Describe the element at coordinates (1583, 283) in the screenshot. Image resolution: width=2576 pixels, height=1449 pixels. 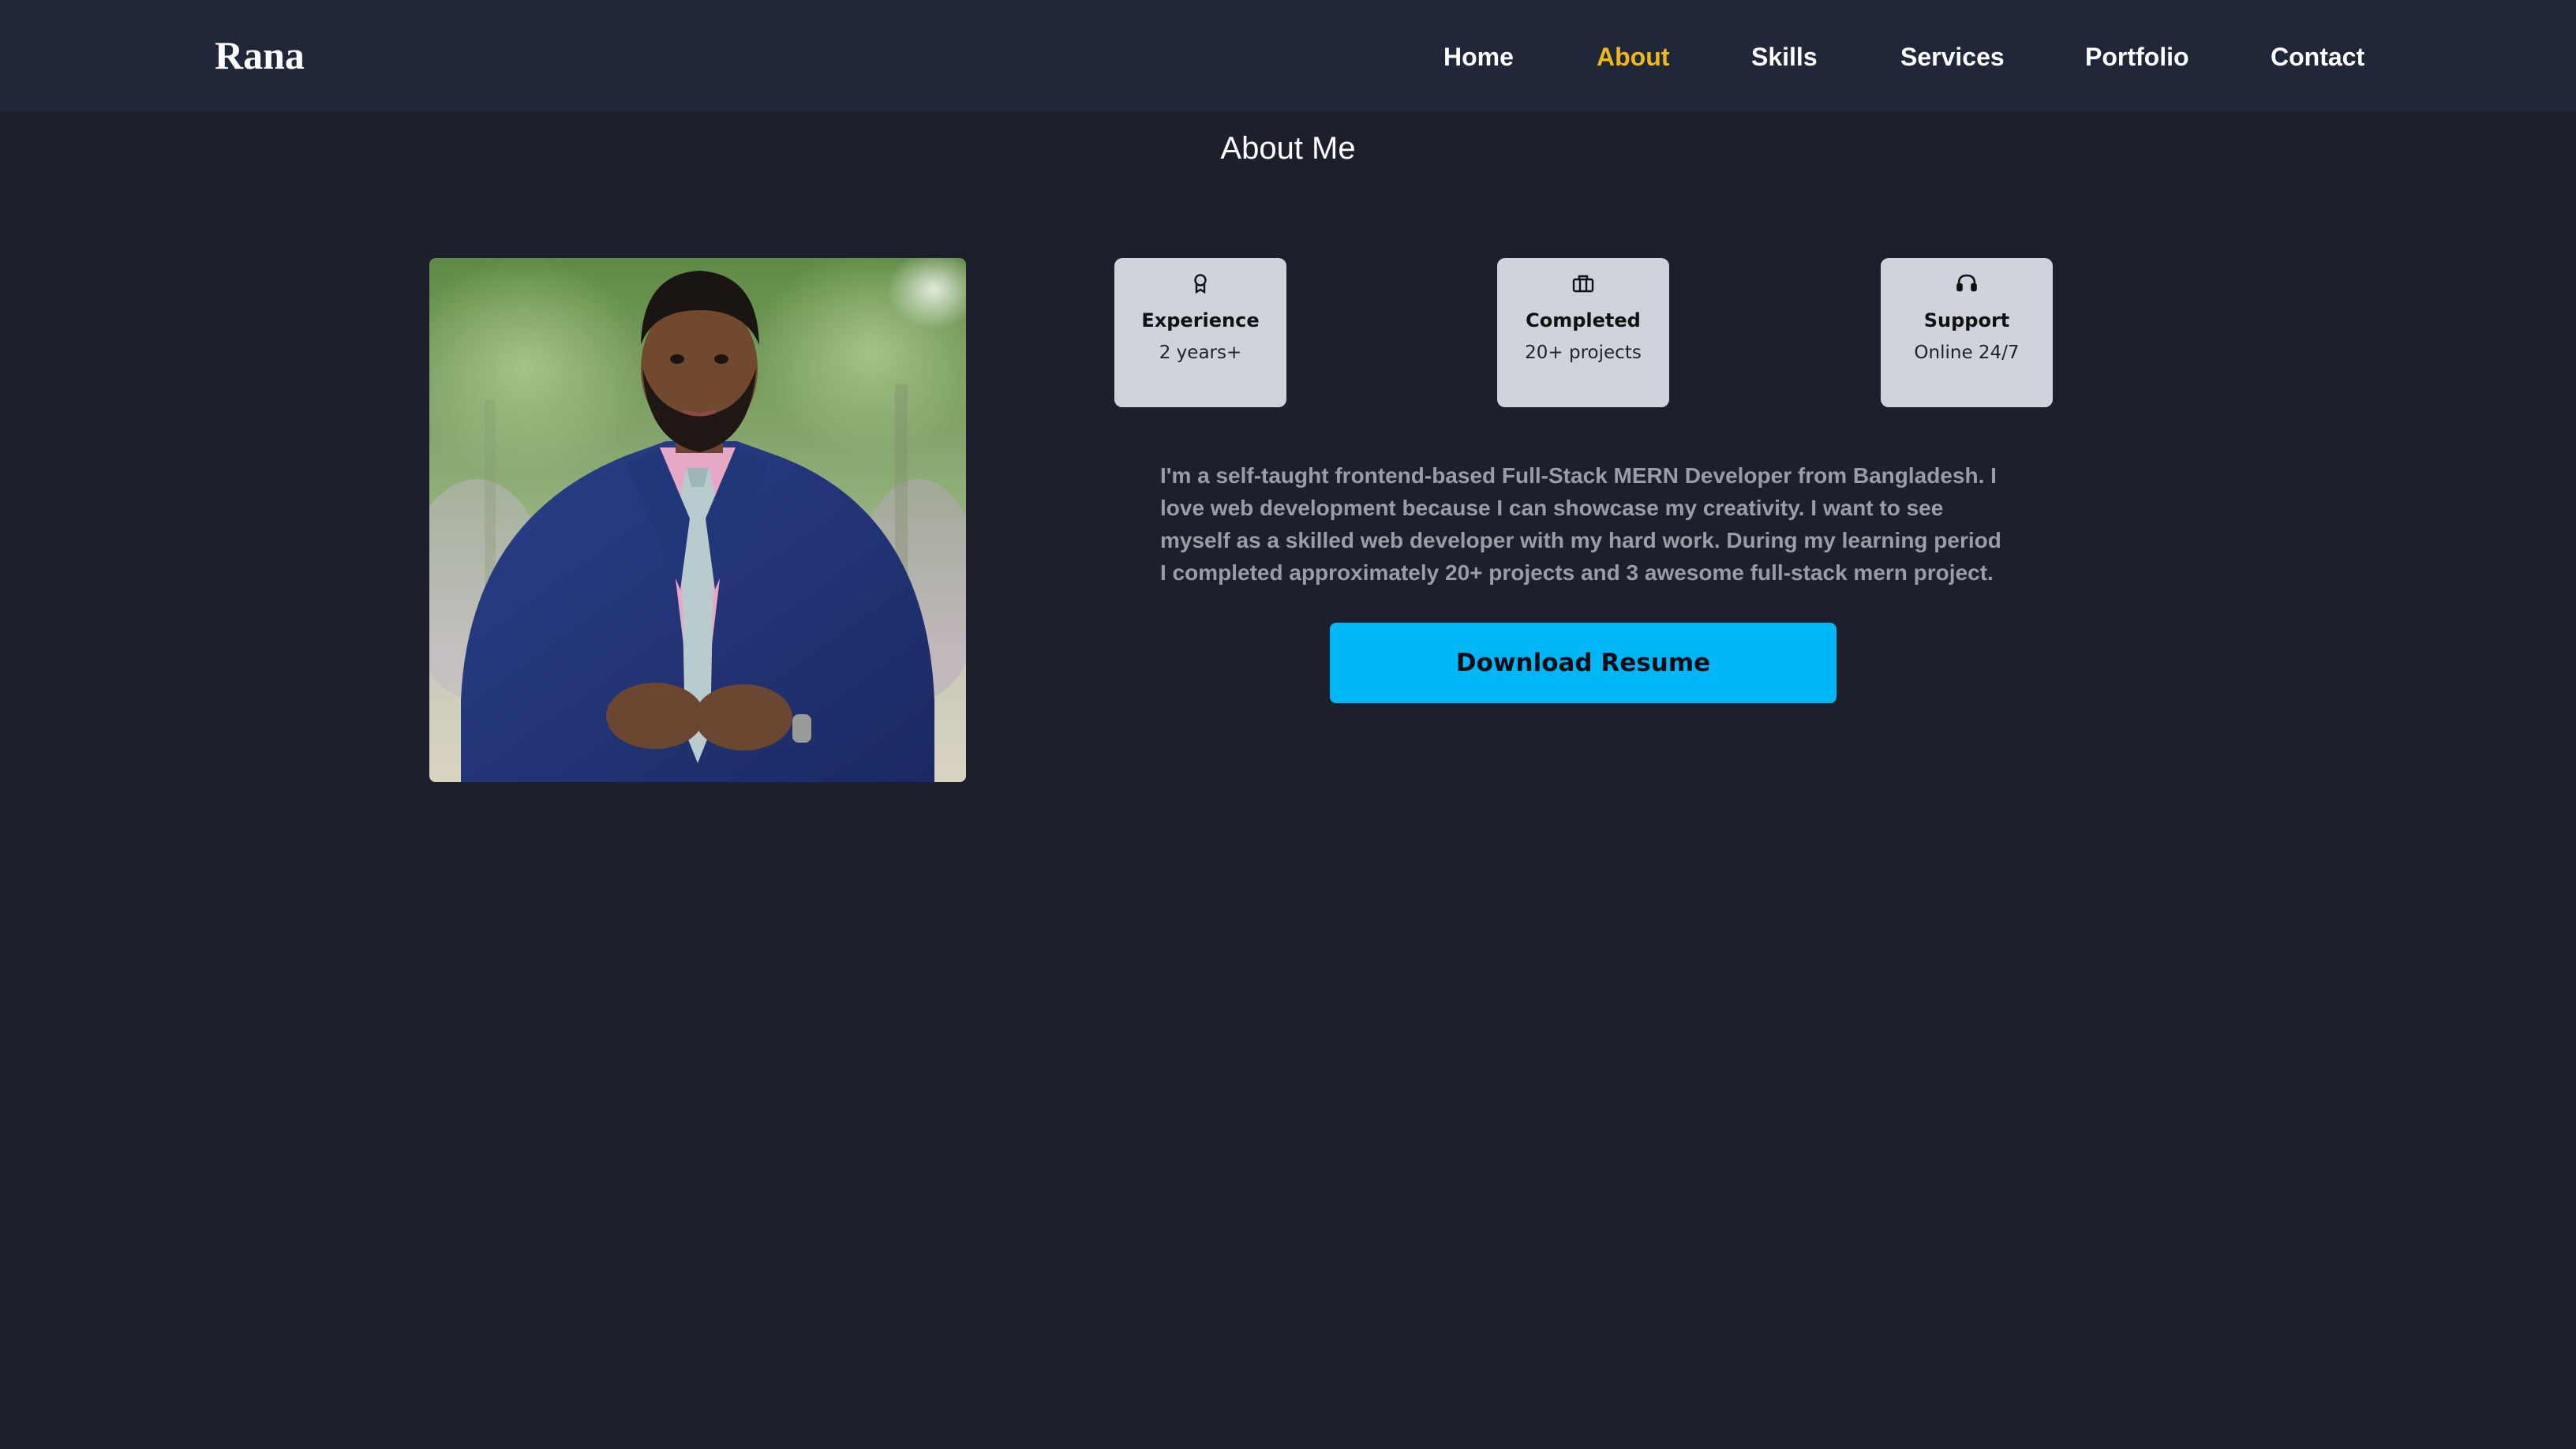
I see `briefcase-icon` at that location.